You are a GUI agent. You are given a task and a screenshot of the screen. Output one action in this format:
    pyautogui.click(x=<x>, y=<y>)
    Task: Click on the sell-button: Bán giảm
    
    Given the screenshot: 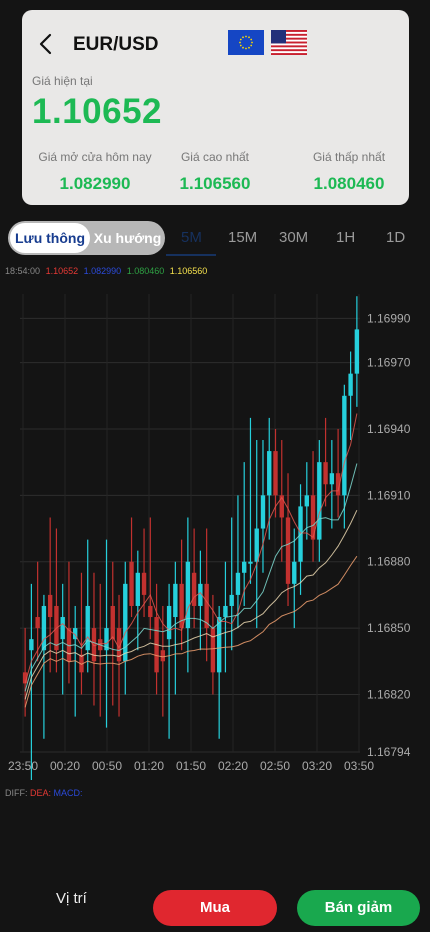 What is the action you would take?
    pyautogui.click(x=358, y=908)
    